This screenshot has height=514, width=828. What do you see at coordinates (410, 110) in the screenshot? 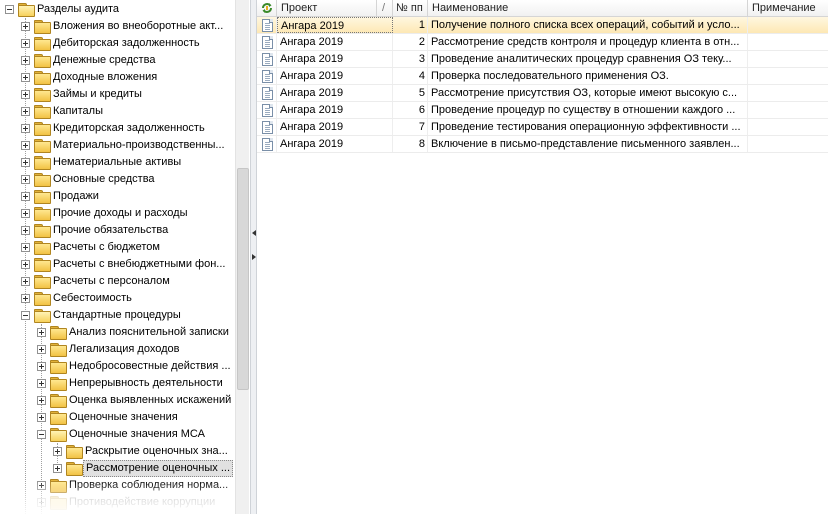
I see `cell-row-number: 6` at bounding box center [410, 110].